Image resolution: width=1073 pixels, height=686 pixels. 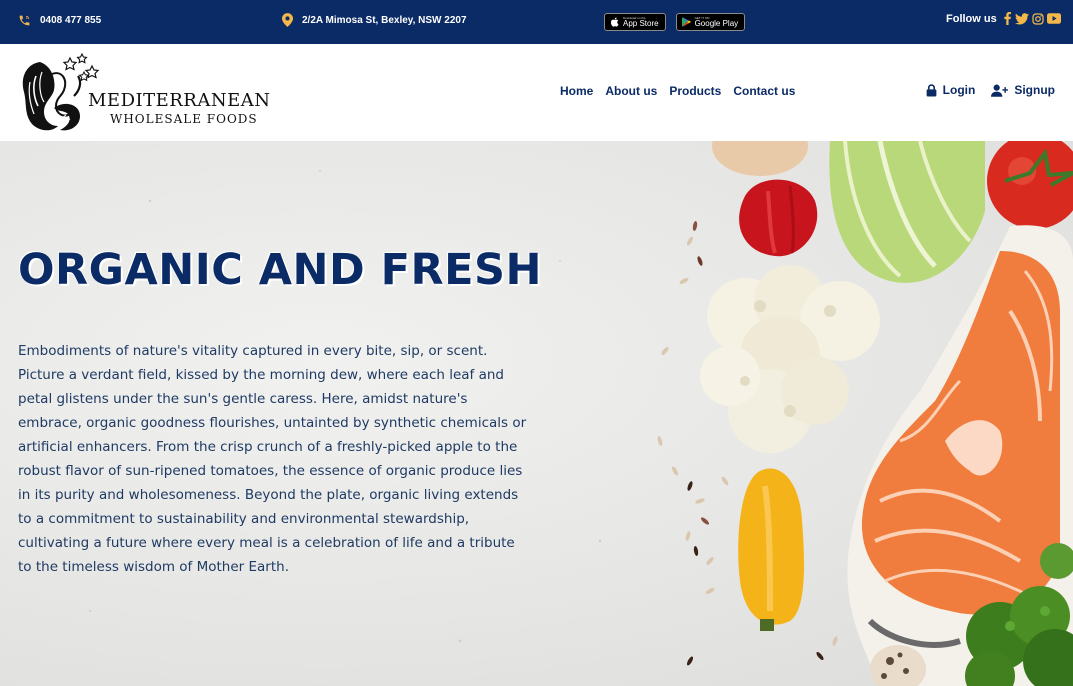 I want to click on signup-label: Signup, so click(x=1034, y=90).